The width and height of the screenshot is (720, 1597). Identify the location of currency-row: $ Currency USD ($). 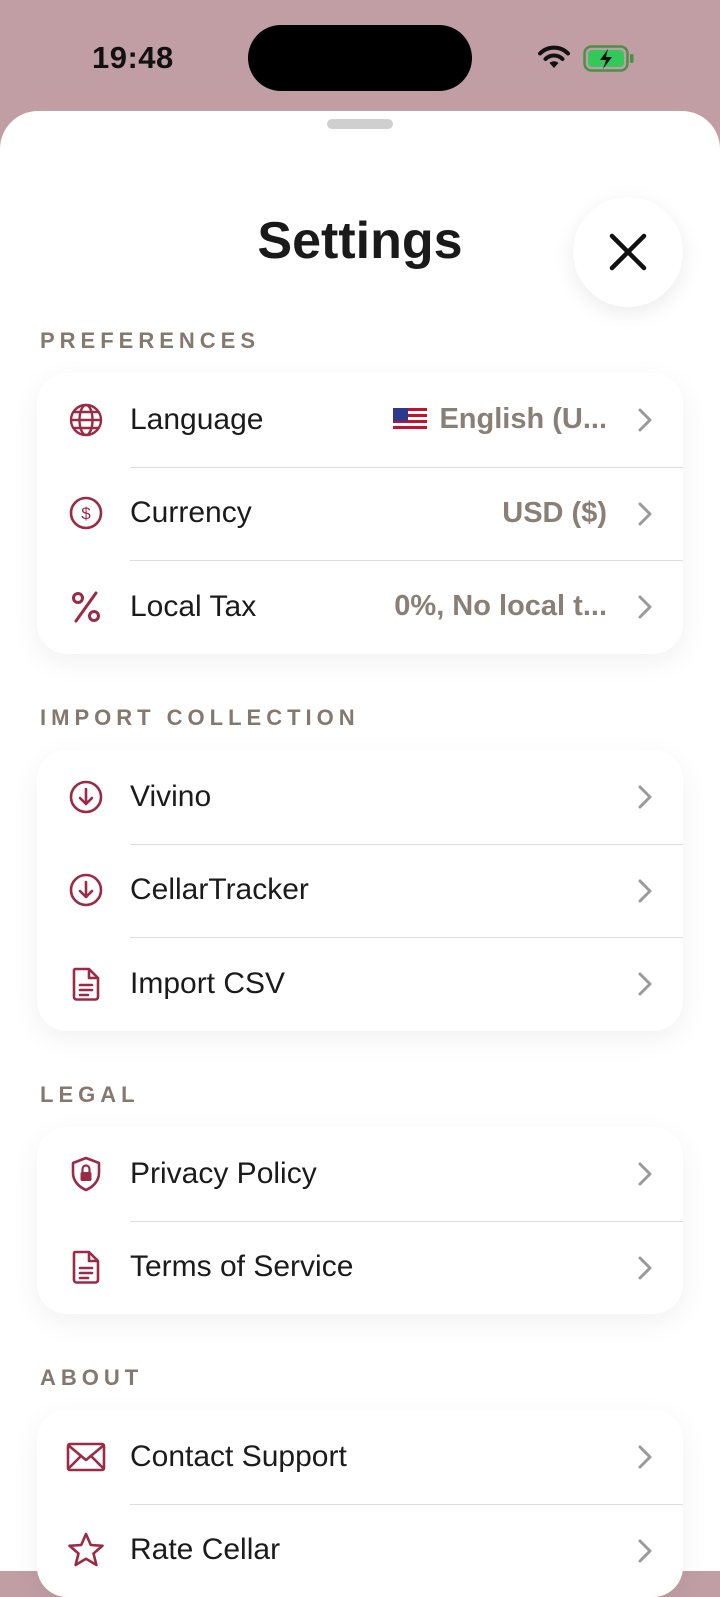
(360, 514).